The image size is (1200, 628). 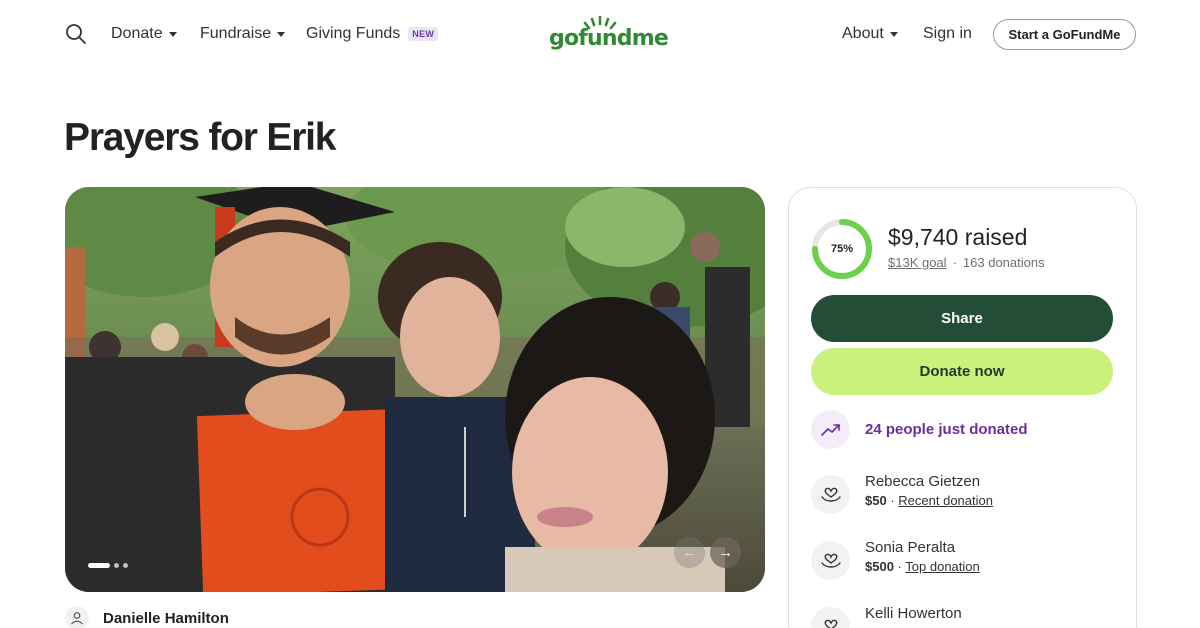 I want to click on sign-in-link: Sign in, so click(x=947, y=34).